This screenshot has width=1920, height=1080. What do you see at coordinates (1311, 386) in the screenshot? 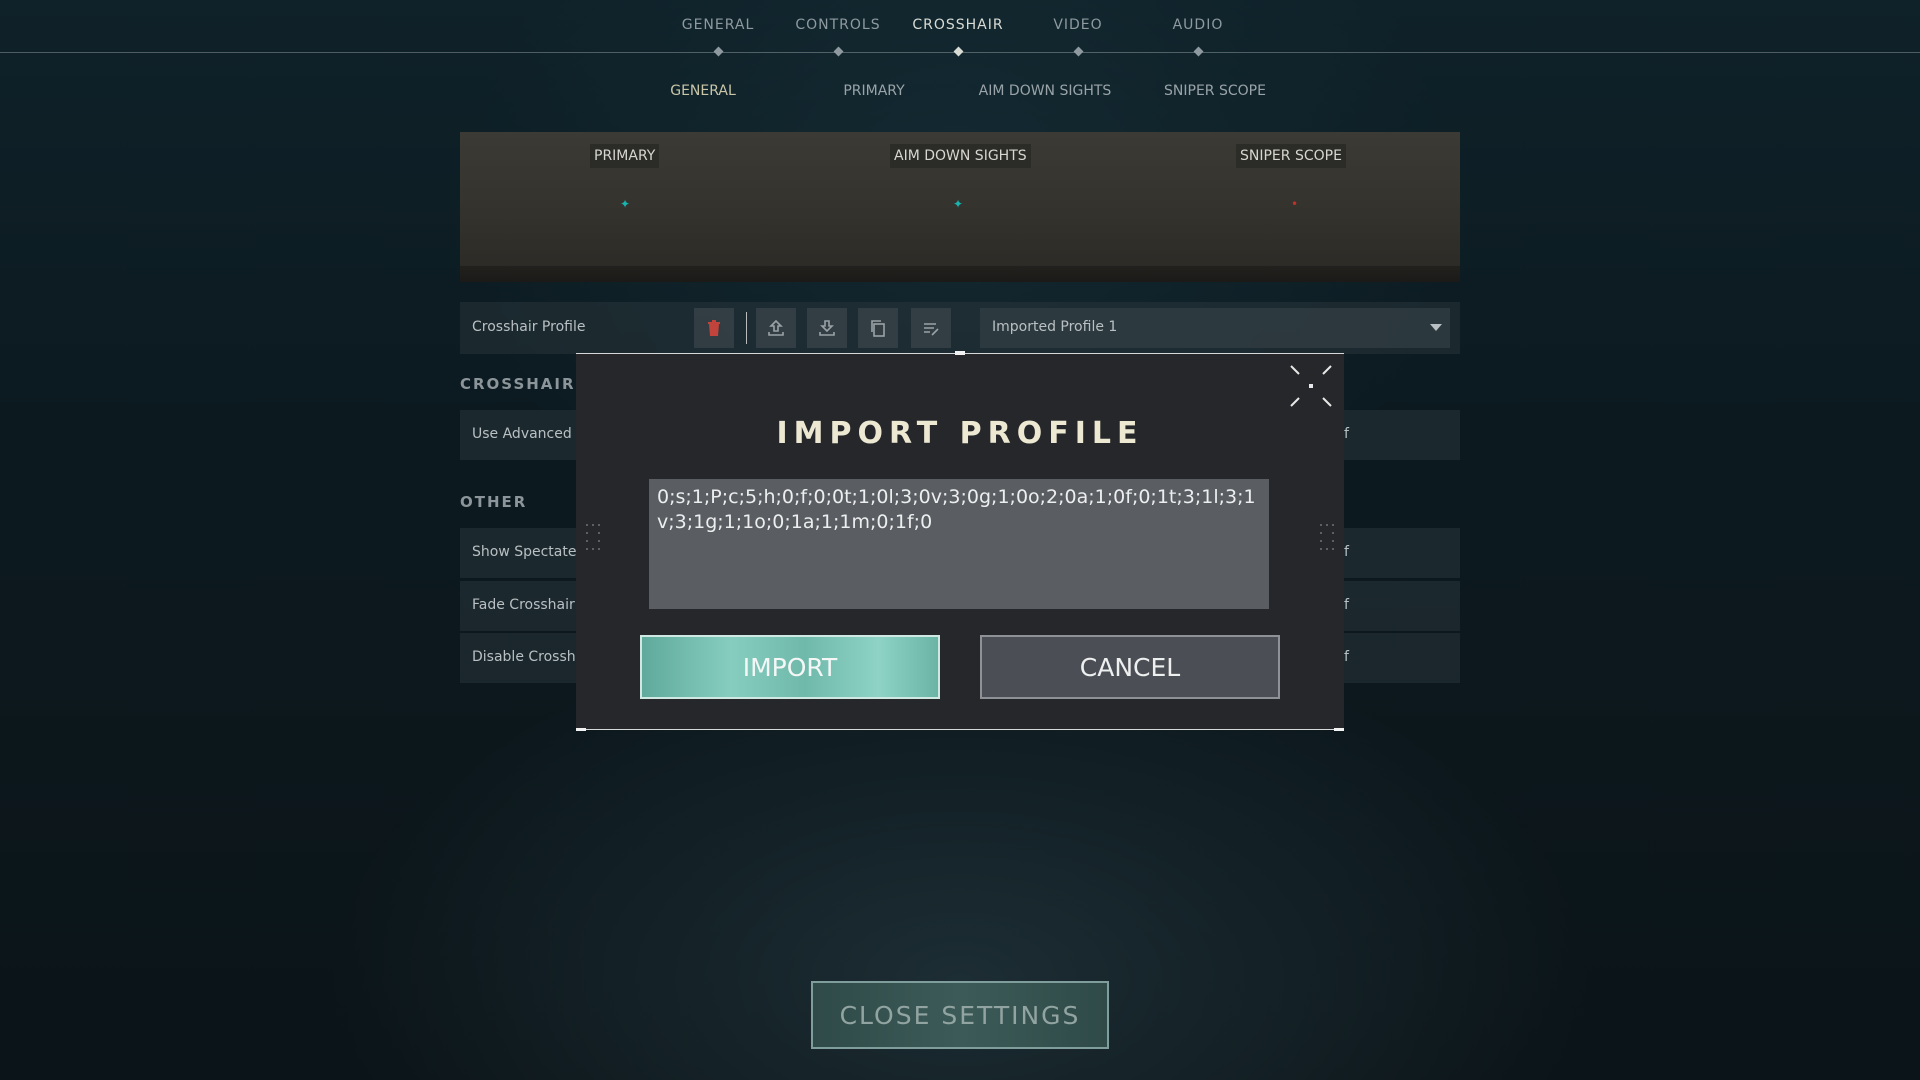
I see `close-icon` at bounding box center [1311, 386].